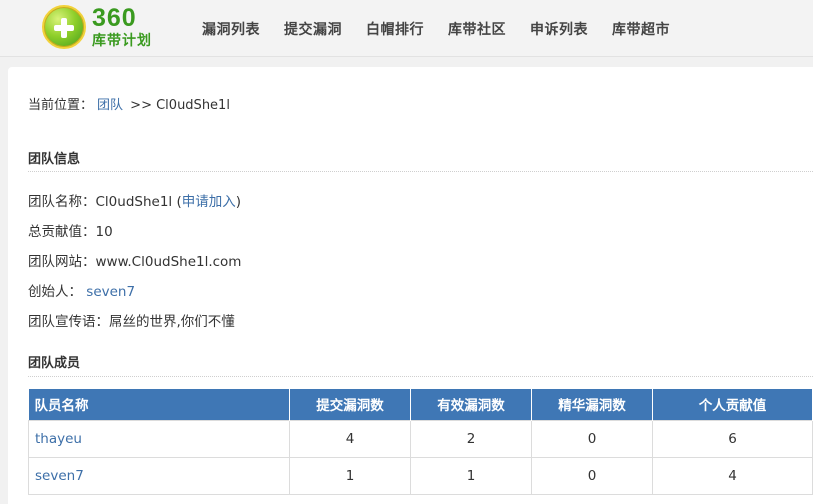 The image size is (813, 504). I want to click on breadcrumb-team-link: 团队, so click(110, 105).